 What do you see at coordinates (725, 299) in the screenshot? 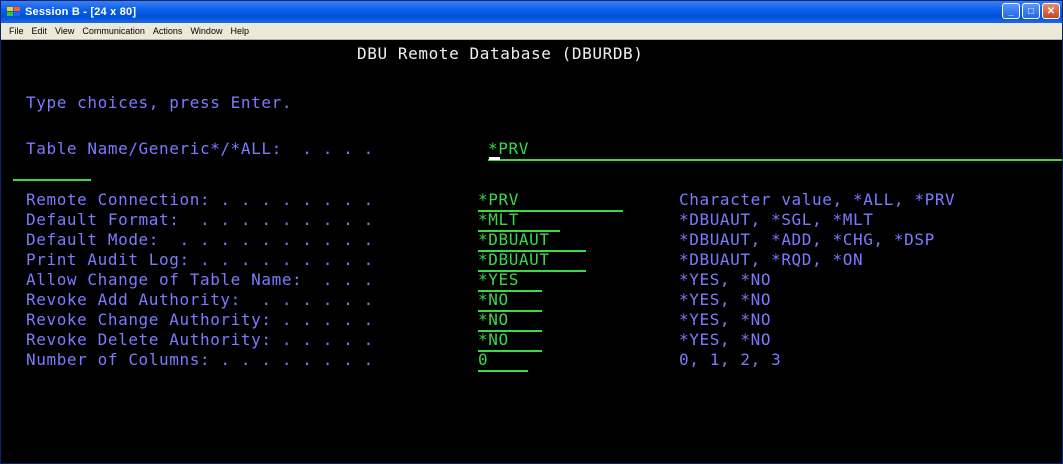
I see `param-choices-revoke-add-authority: *YES, *NO` at bounding box center [725, 299].